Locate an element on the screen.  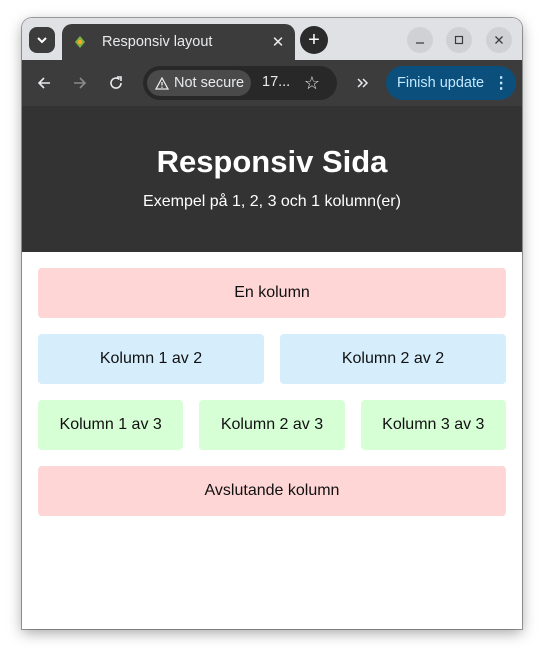
maximize-icon is located at coordinates (459, 40).